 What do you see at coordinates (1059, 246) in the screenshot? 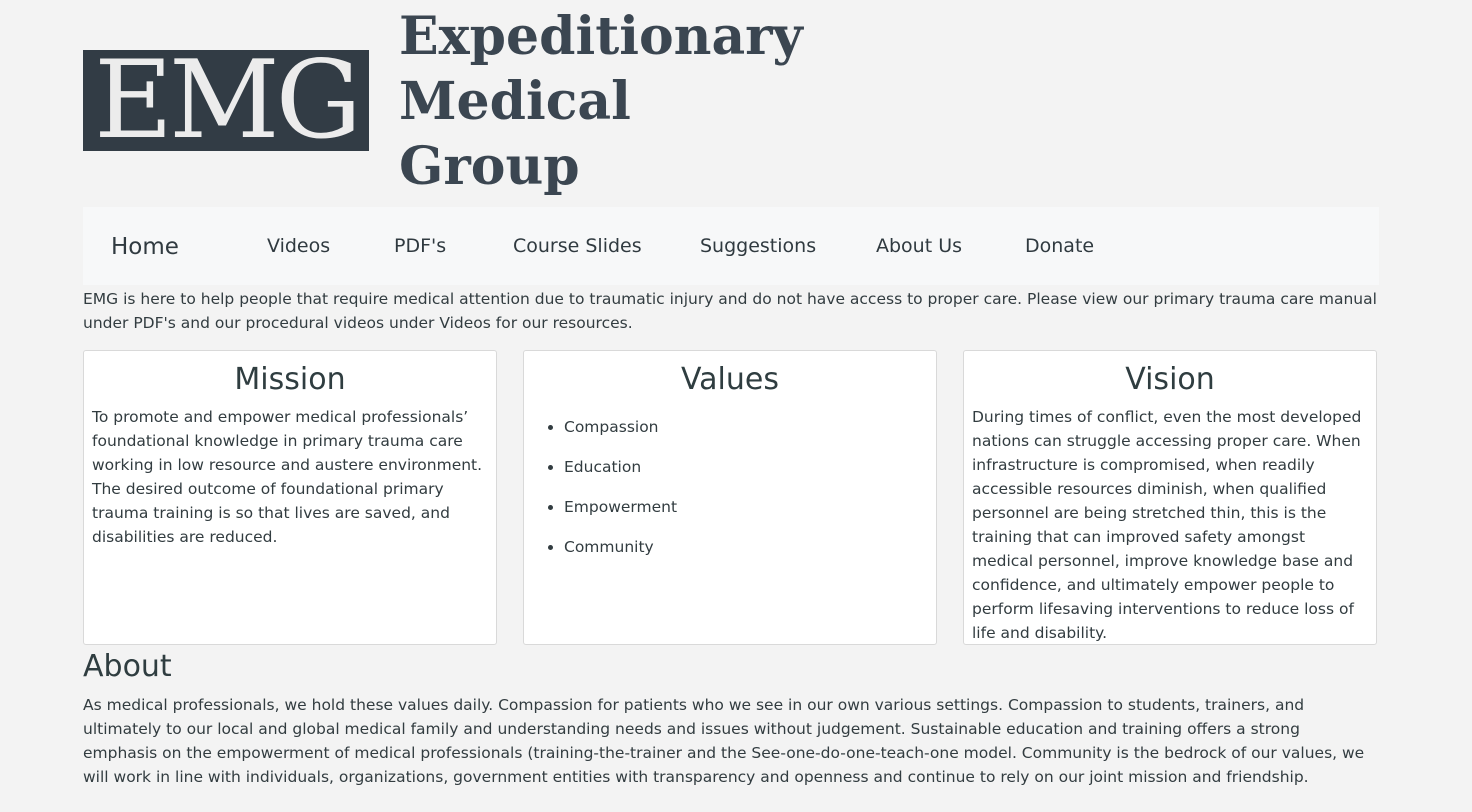
I see `nav-donate-link: Donate` at bounding box center [1059, 246].